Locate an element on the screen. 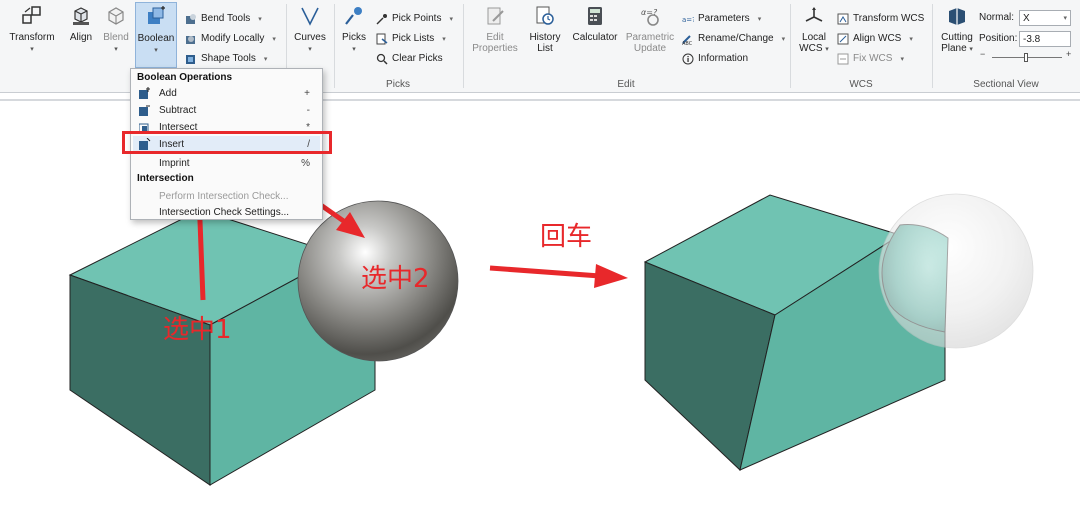 The image size is (1080, 509). sectional-view-group: Sectional View is located at coordinates (1006, 84).